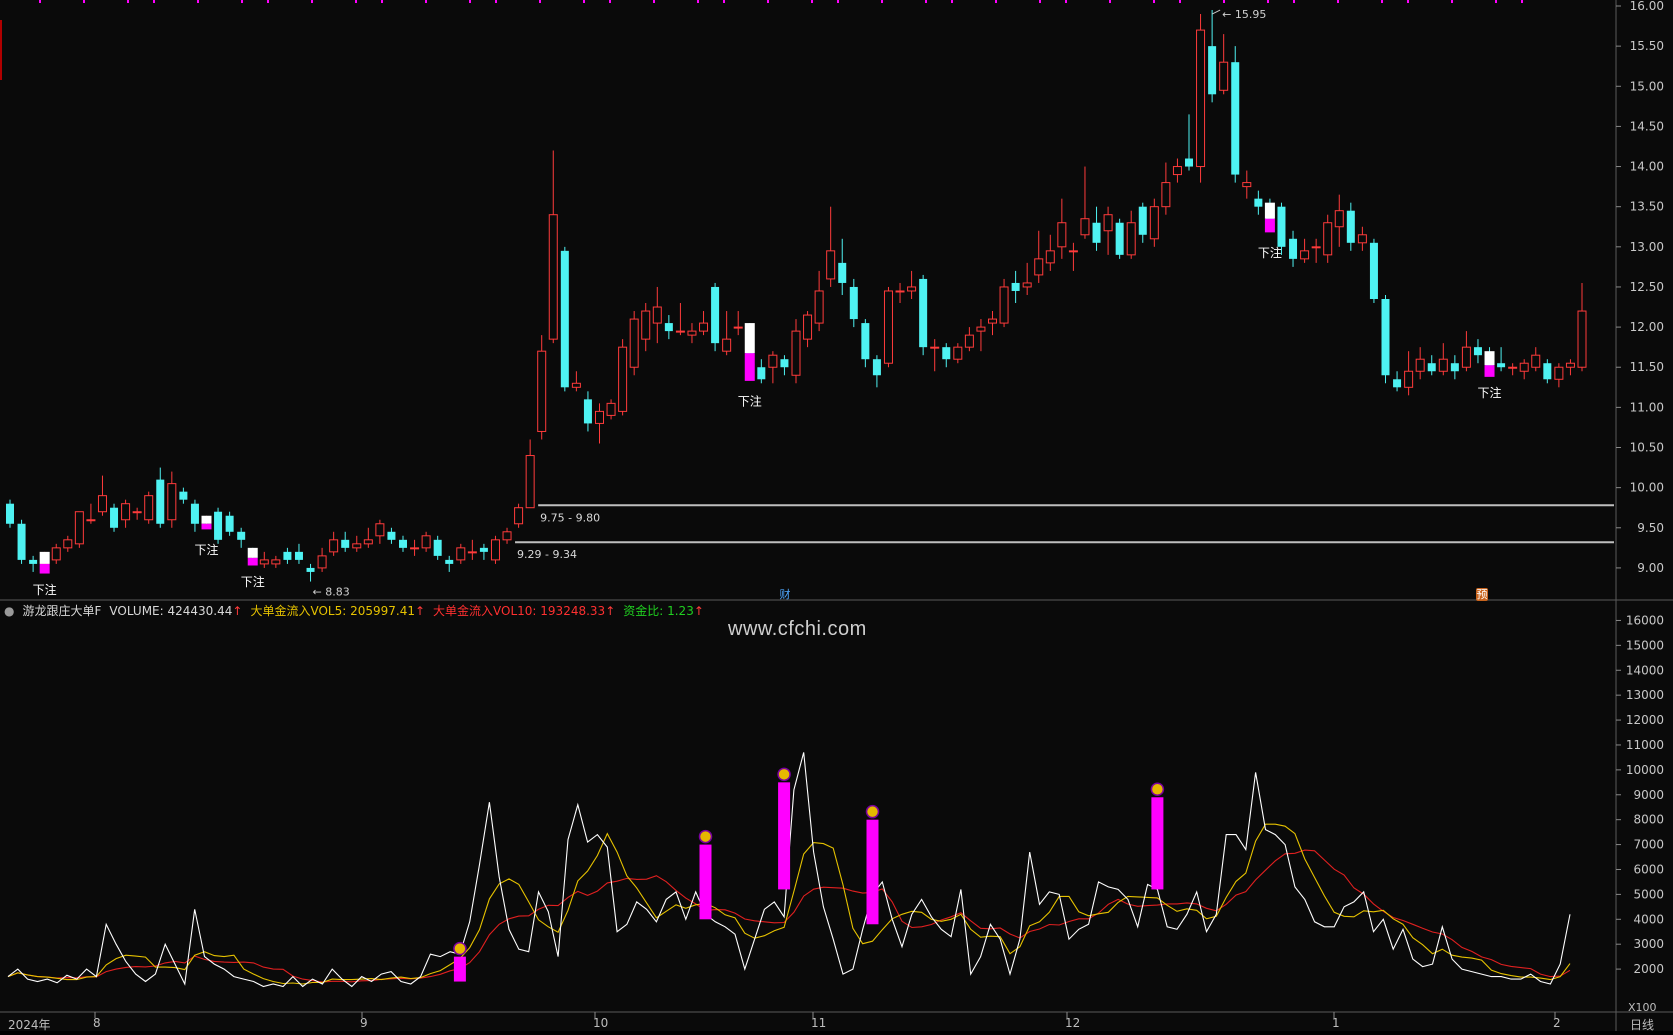 Image resolution: width=1673 pixels, height=1035 pixels. What do you see at coordinates (9, 611) in the screenshot?
I see `collapse-icon: ●` at bounding box center [9, 611].